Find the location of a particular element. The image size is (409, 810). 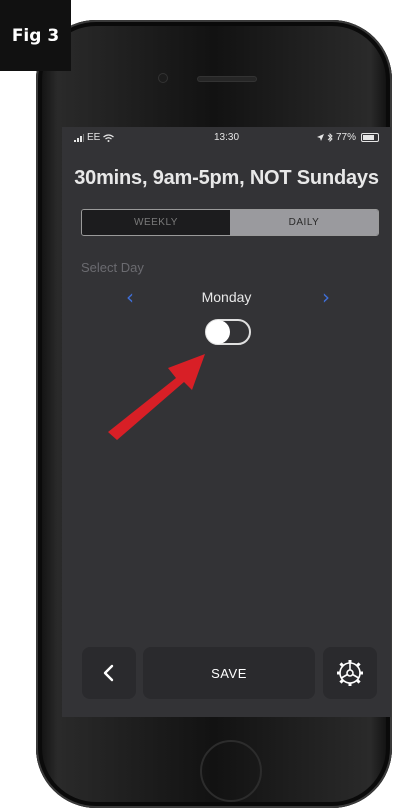

back-button is located at coordinates (109, 673).